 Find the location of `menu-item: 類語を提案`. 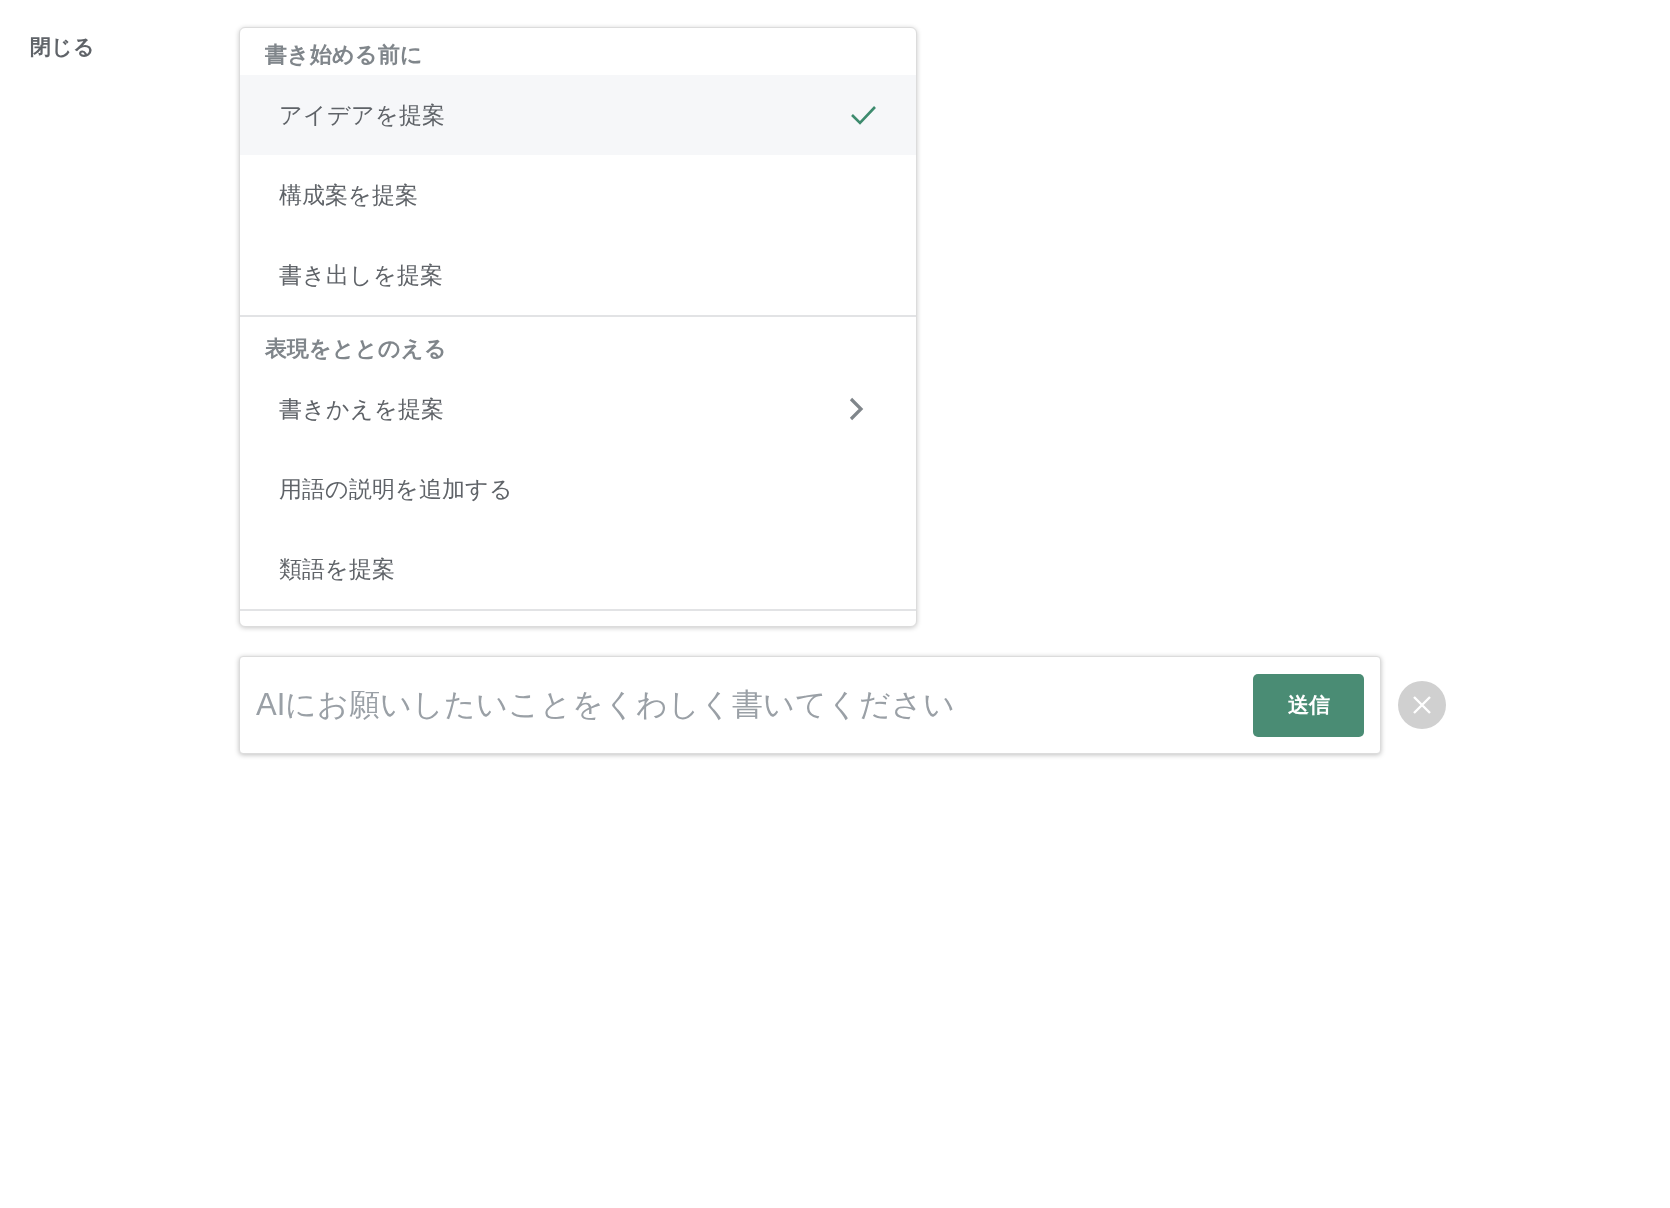

menu-item: 類語を提案 is located at coordinates (578, 569).